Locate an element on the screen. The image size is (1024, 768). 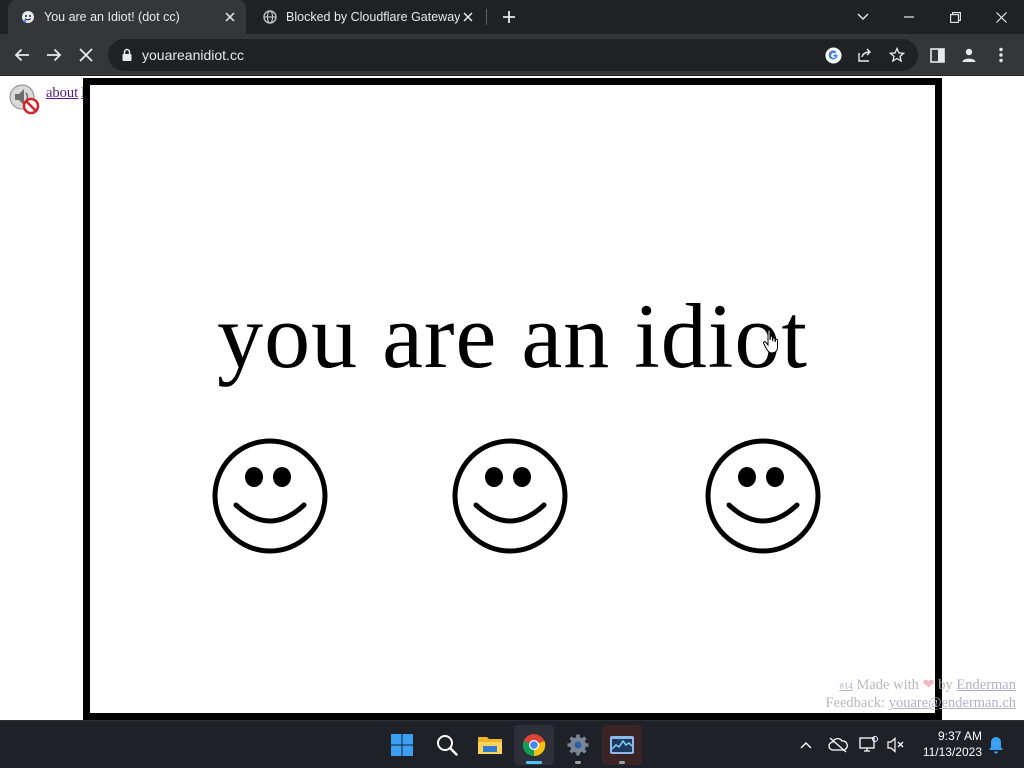
tab-title: You are an Idiot! (dot cc) is located at coordinates (112, 17).